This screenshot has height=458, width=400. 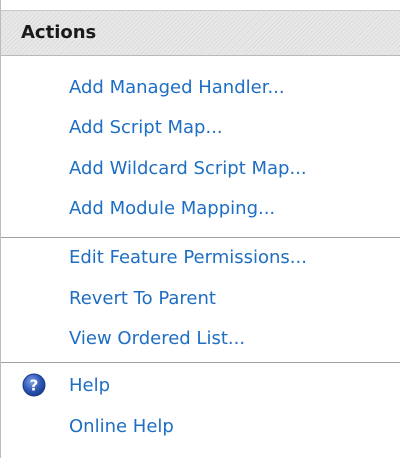 What do you see at coordinates (142, 298) in the screenshot?
I see `revert-to-parent-link: Revert To Parent` at bounding box center [142, 298].